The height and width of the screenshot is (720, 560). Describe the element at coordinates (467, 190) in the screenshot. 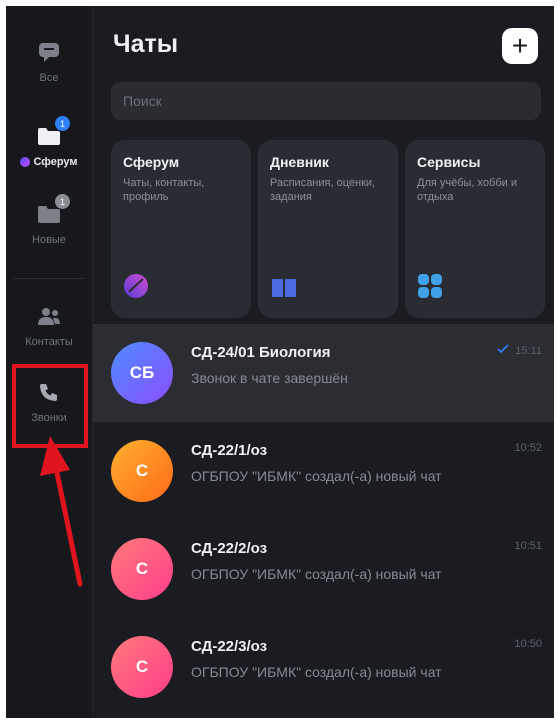

I see `card-subtitle: Для учёбы, хобби и отдыха` at that location.